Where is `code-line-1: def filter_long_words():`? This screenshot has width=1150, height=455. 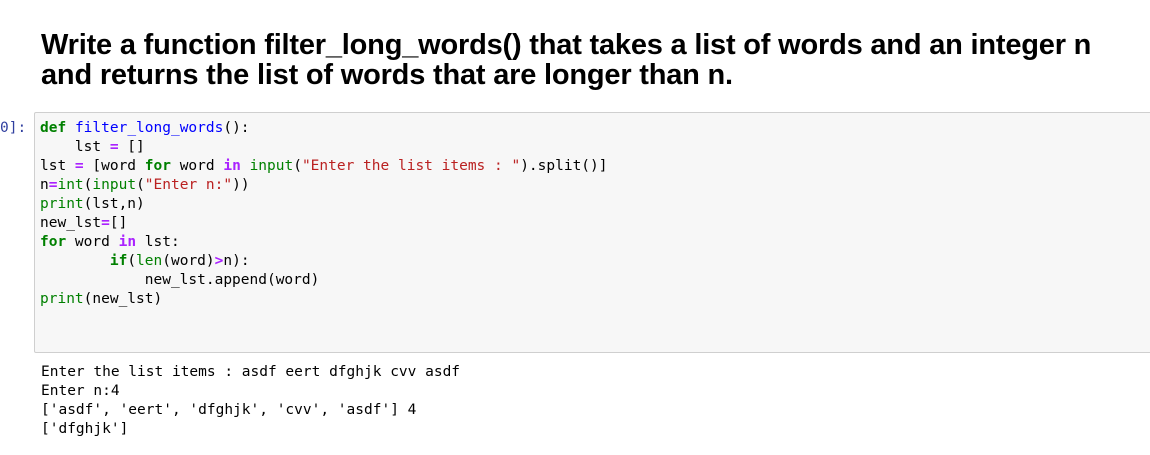 code-line-1: def filter_long_words(): is located at coordinates (145, 128).